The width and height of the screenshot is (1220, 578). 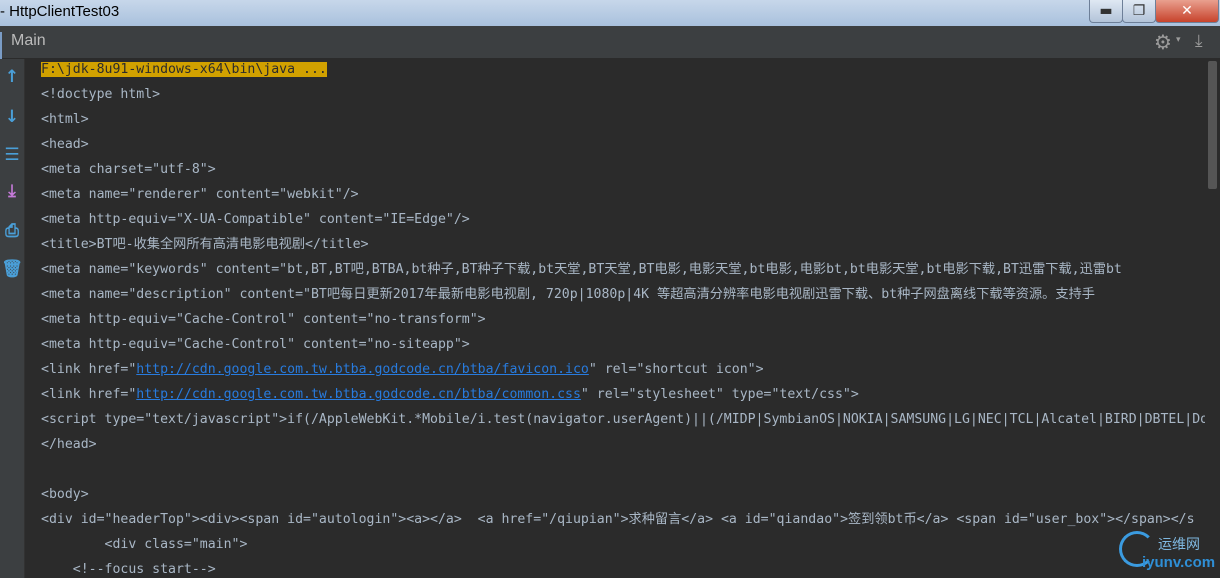 I want to click on chevron-down-icon: ▾, so click(x=1178, y=40).